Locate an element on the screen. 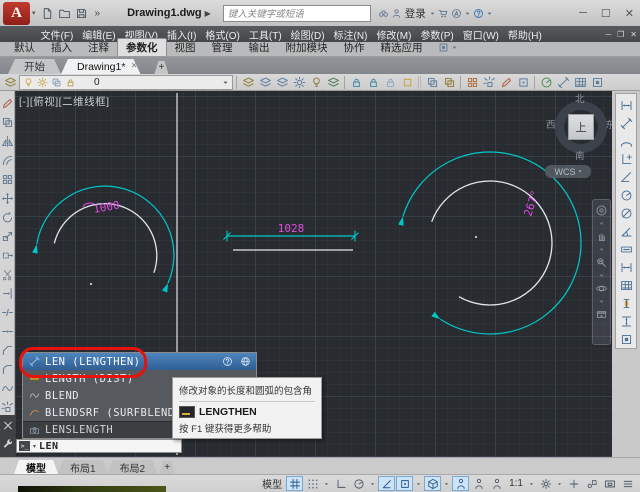 The image size is (640, 492). view-cube: 上 北 西 东 南 is located at coordinates (579, 127).